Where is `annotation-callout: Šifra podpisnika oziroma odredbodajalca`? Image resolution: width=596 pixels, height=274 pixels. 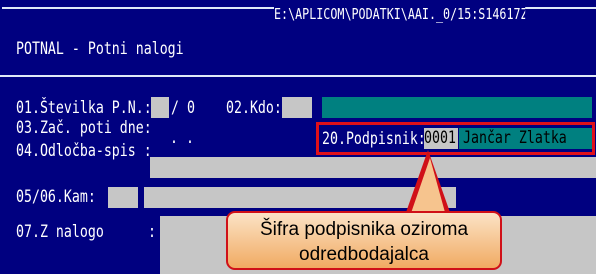 annotation-callout: Šifra podpisnika oziroma odredbodajalca is located at coordinates (364, 240).